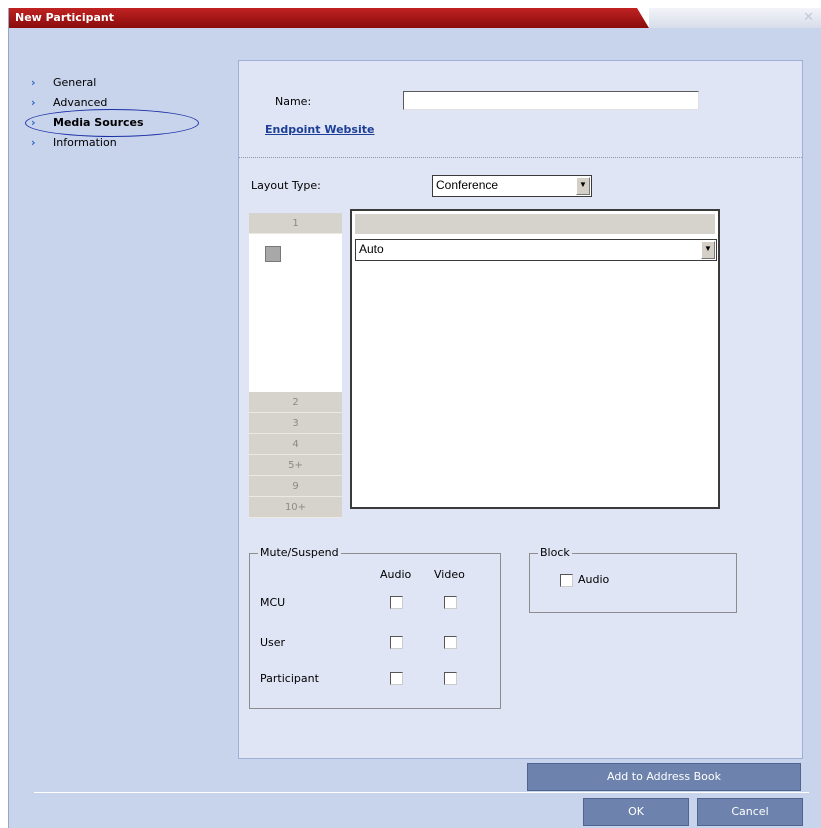 This screenshot has width=821, height=828. What do you see at coordinates (64, 17) in the screenshot?
I see `dialog-title: New Participant` at bounding box center [64, 17].